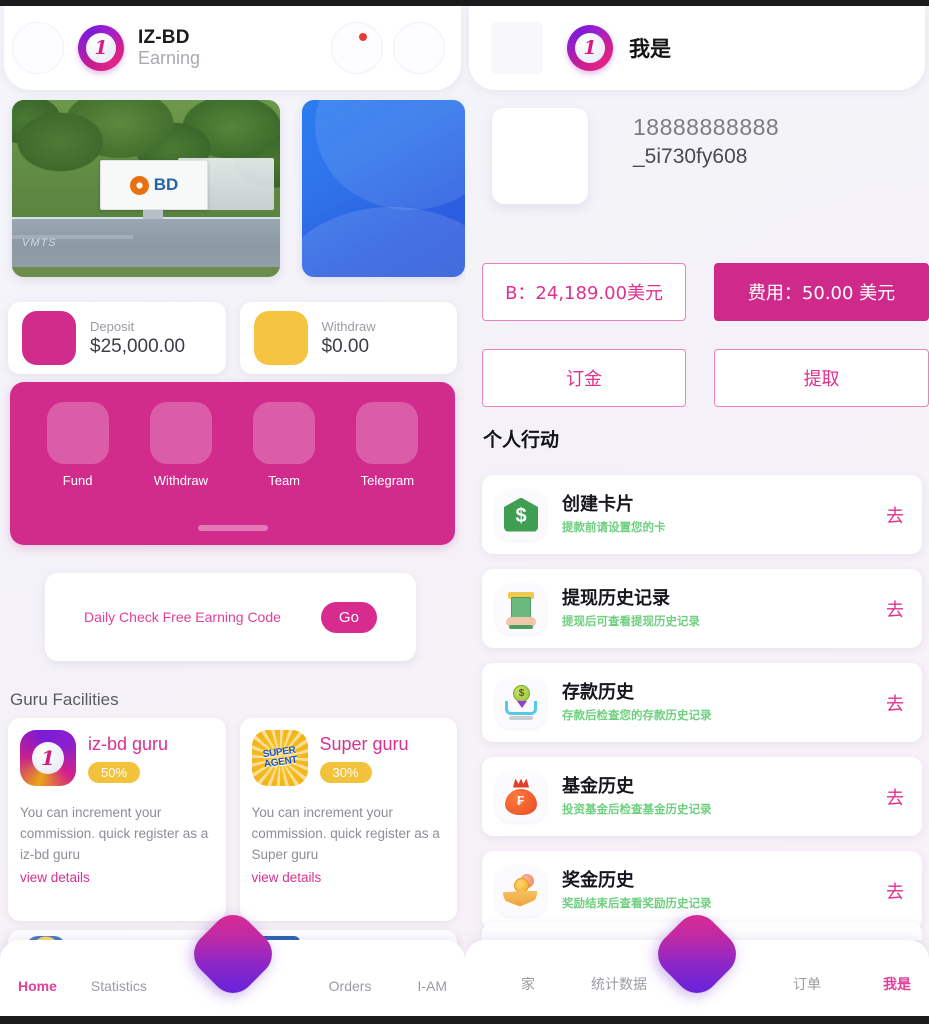 This screenshot has width=929, height=1024. I want to click on quick-actions-grid: Fund Withdraw Team Telegram, so click(232, 435).